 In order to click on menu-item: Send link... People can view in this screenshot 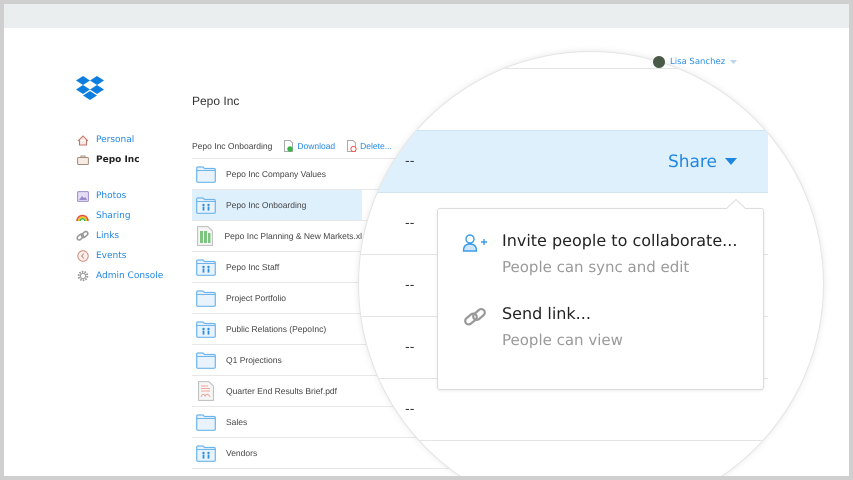, I will do `click(612, 326)`.